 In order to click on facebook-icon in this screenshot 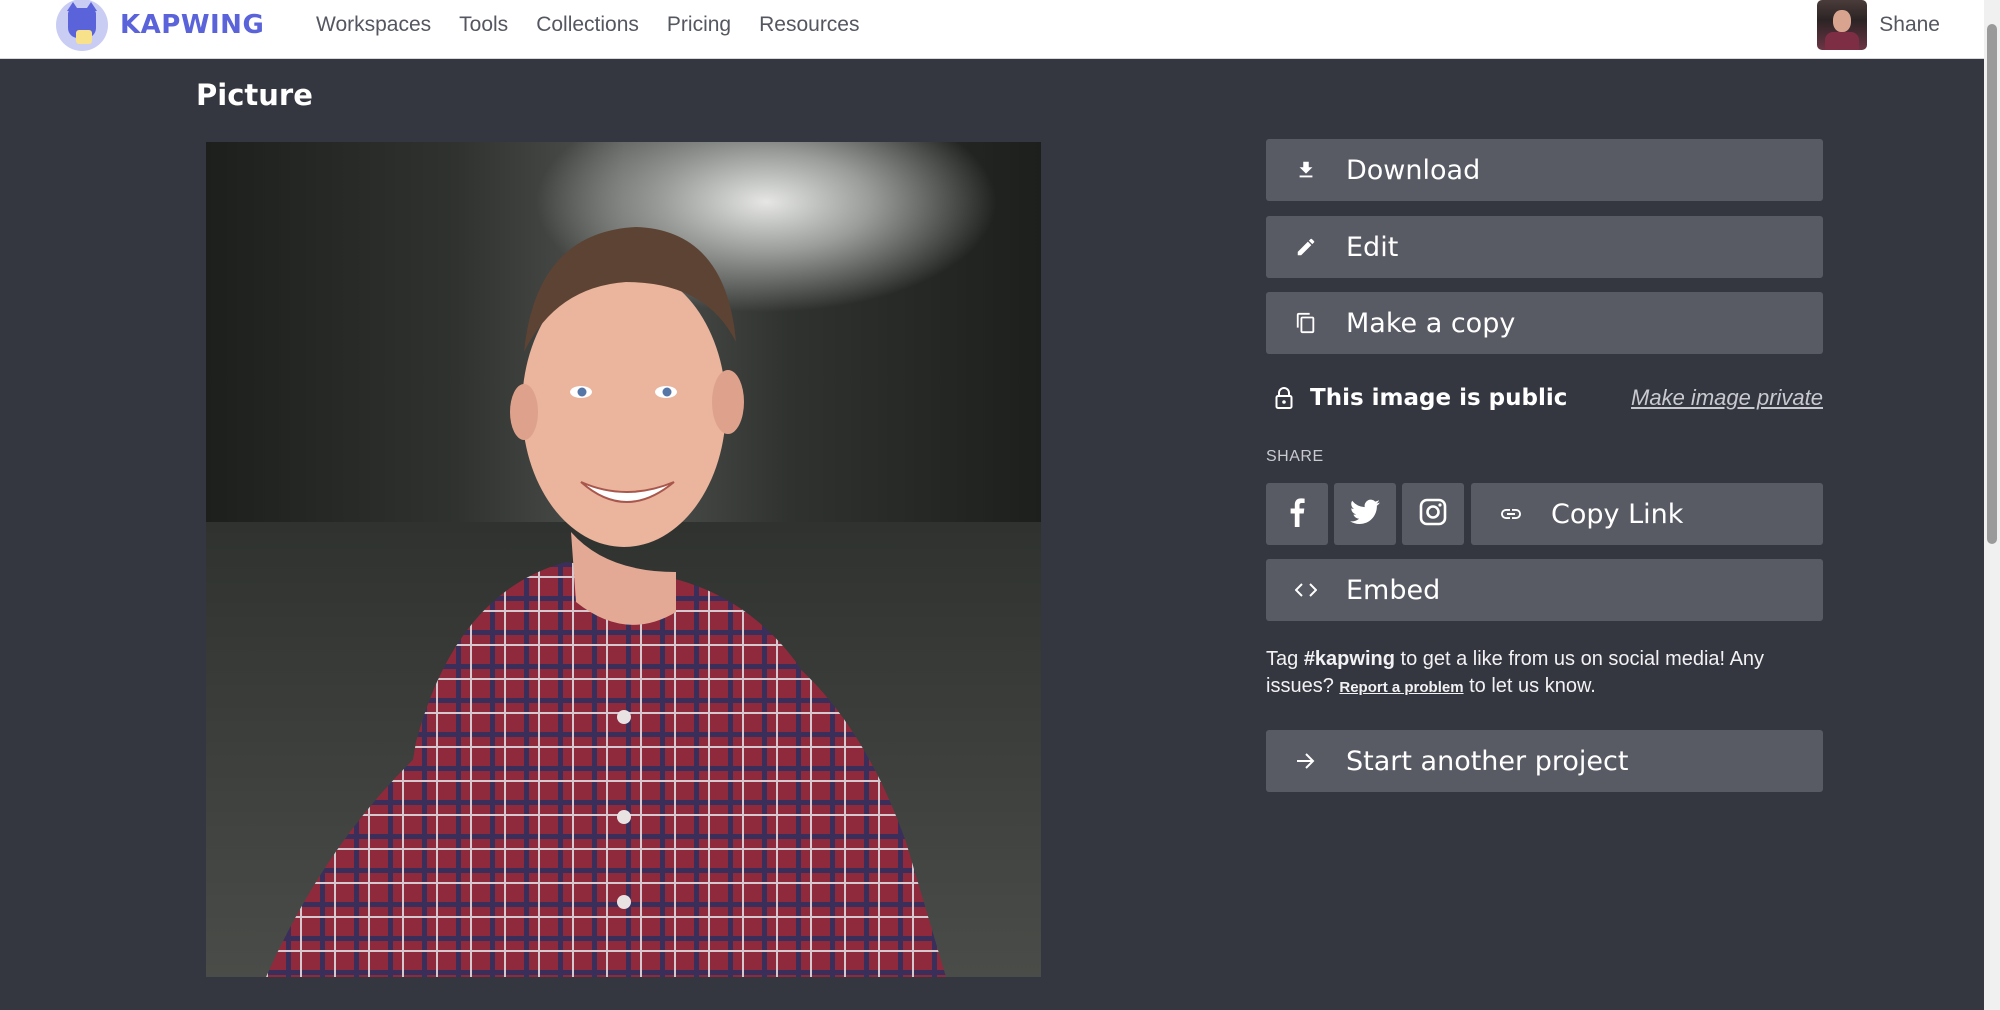, I will do `click(1297, 514)`.